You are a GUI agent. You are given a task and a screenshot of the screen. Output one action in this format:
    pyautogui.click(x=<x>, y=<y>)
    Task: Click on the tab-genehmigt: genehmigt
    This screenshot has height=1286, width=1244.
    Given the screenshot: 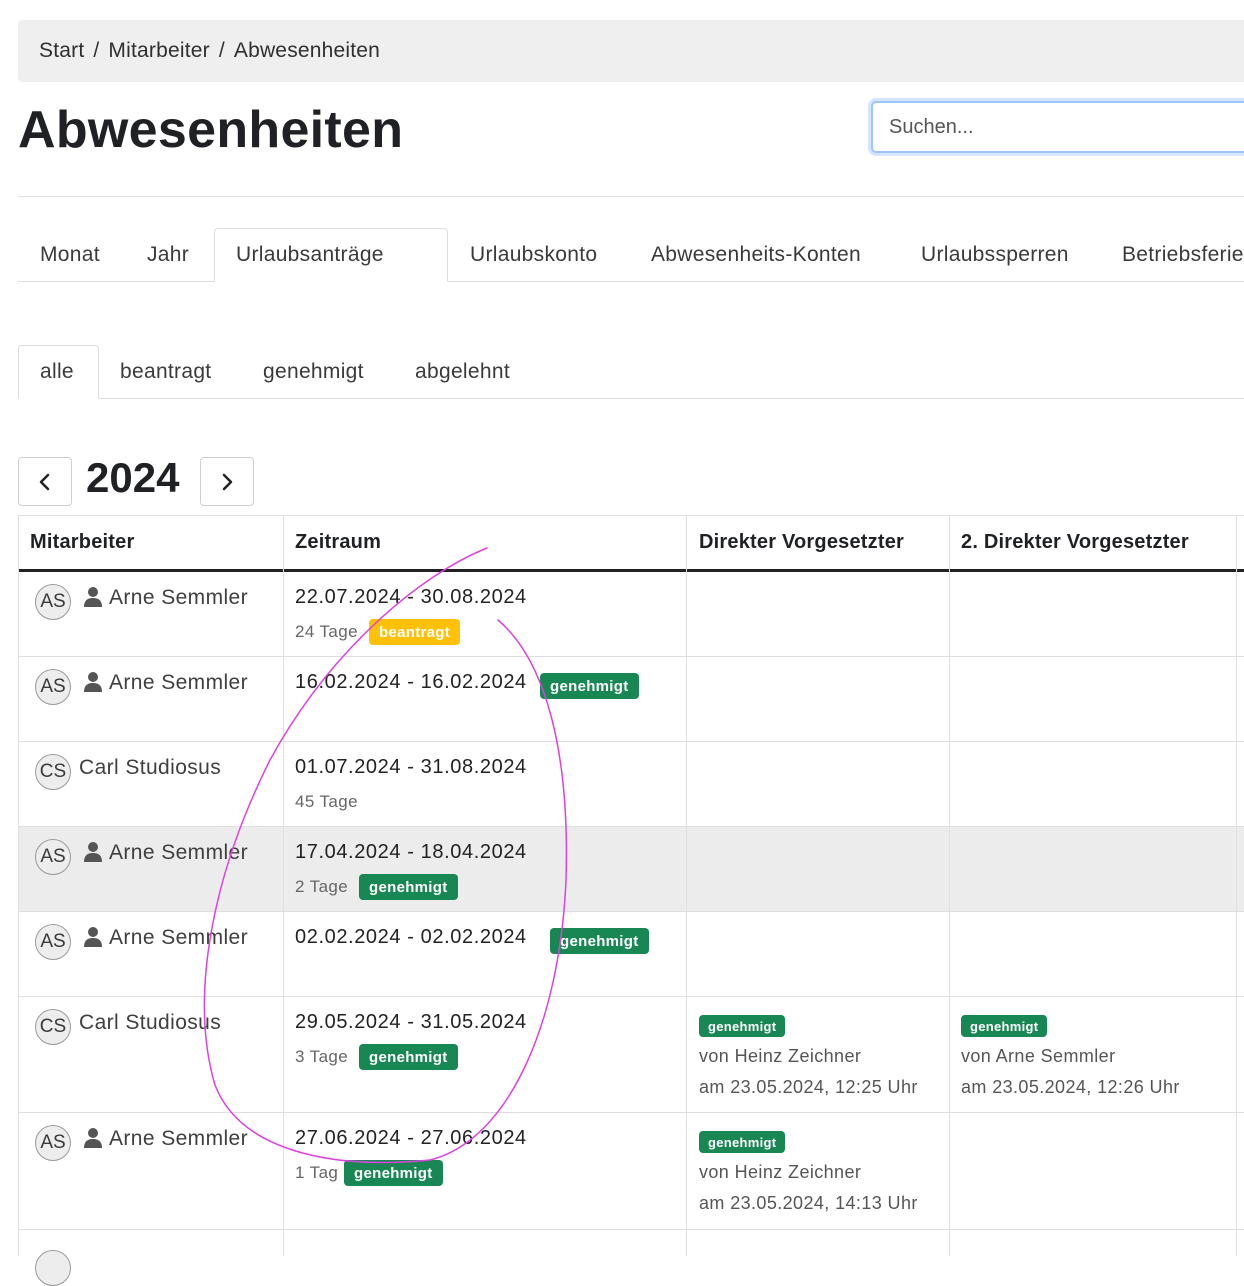 What is the action you would take?
    pyautogui.click(x=313, y=371)
    